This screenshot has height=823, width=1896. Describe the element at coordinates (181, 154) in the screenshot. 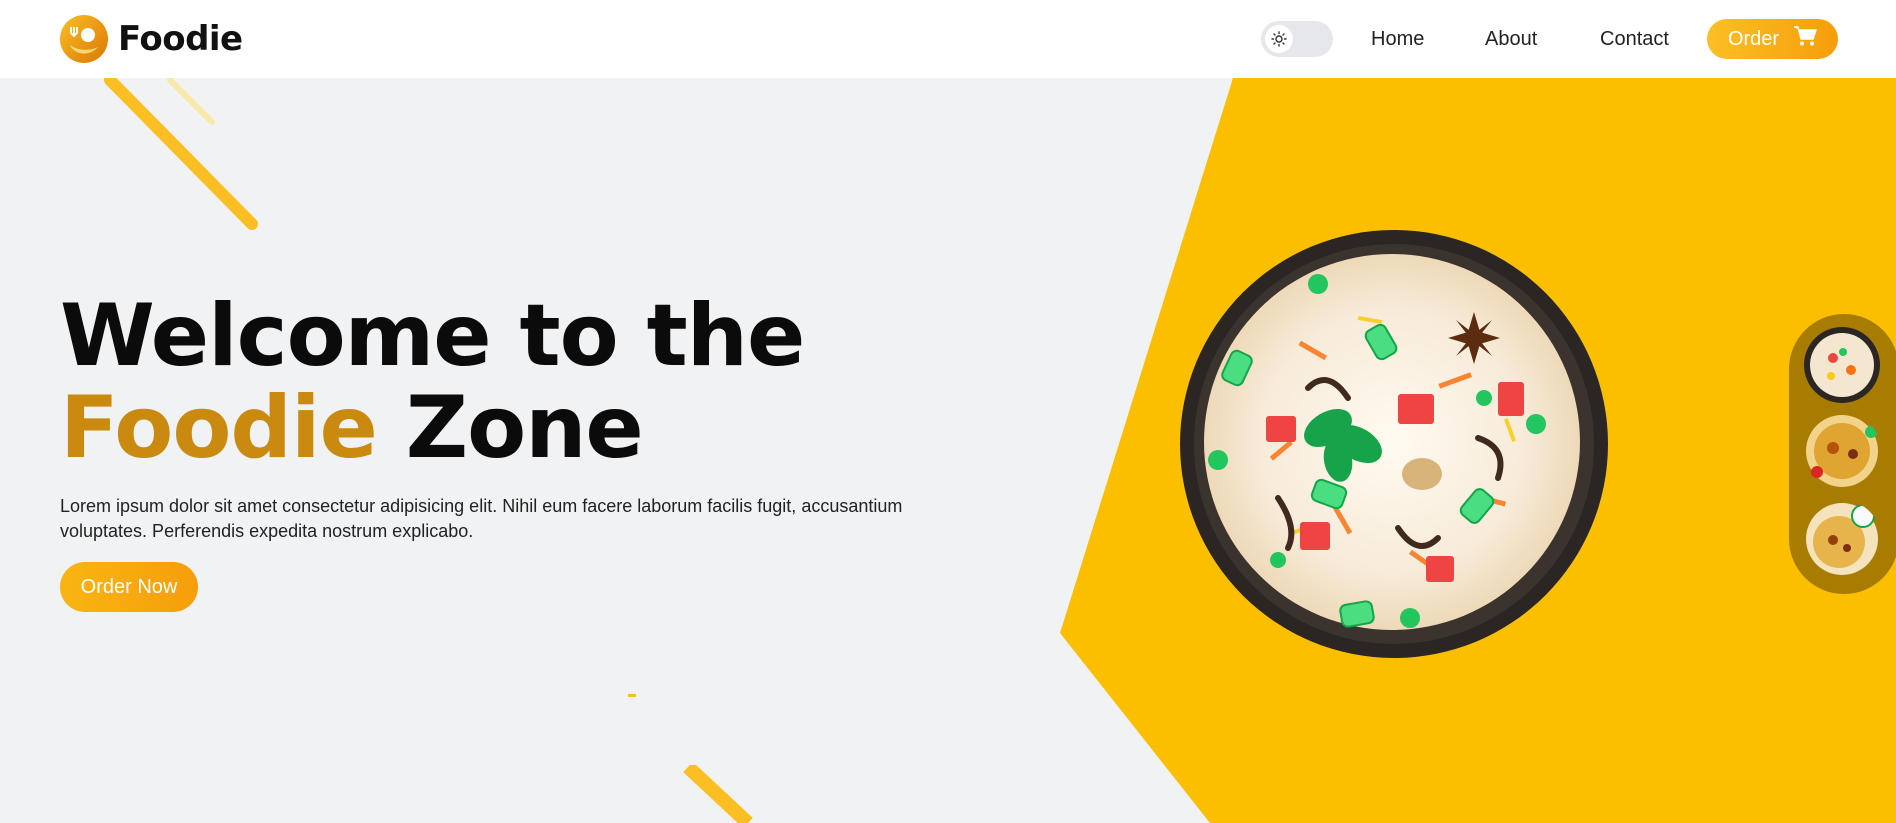

I see `decorative-streak-top` at that location.